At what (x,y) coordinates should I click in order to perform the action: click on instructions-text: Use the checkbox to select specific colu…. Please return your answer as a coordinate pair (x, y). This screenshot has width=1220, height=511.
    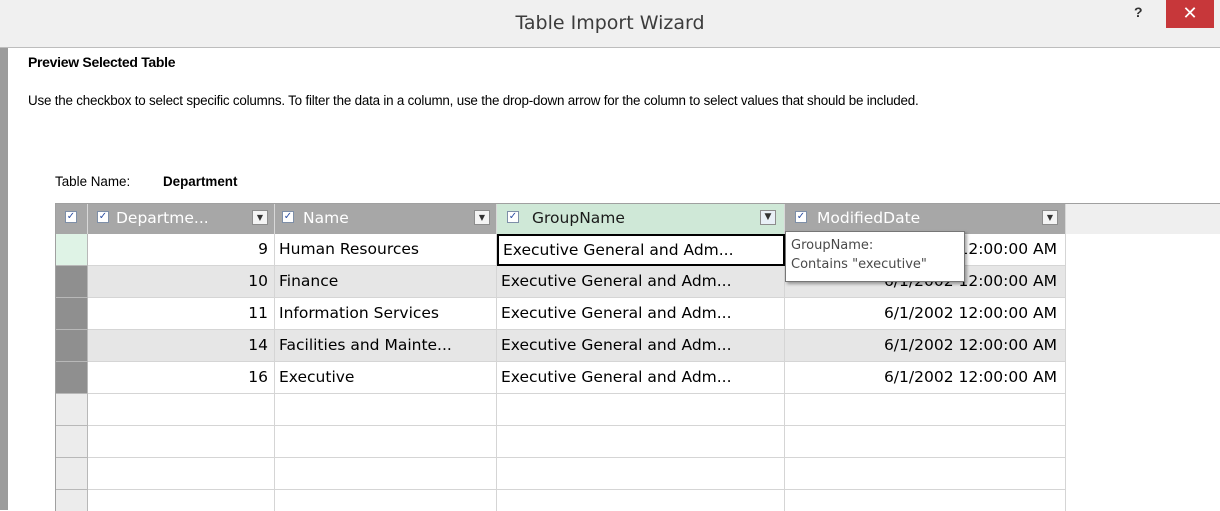
    Looking at the image, I should click on (473, 100).